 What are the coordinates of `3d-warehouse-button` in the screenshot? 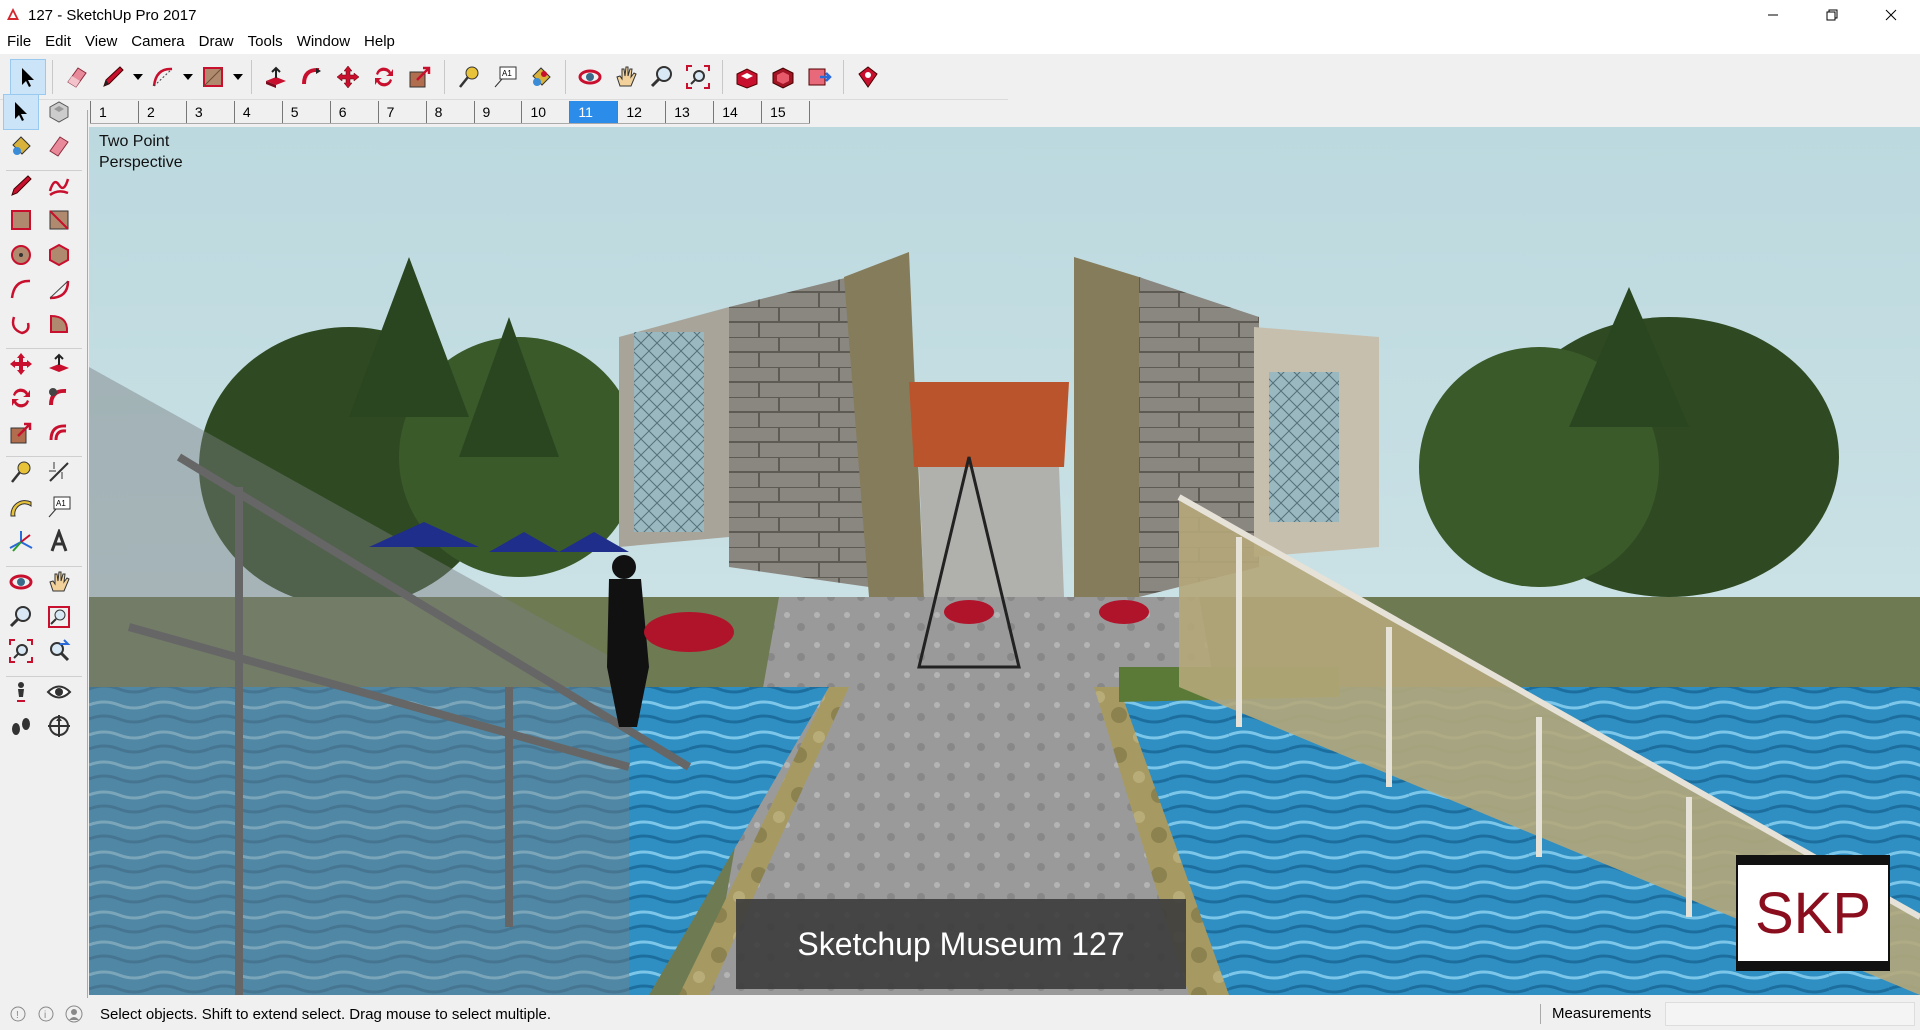 It's located at (747, 77).